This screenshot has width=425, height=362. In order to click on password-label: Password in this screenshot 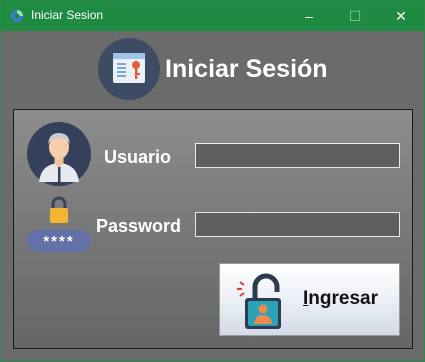, I will do `click(139, 226)`.